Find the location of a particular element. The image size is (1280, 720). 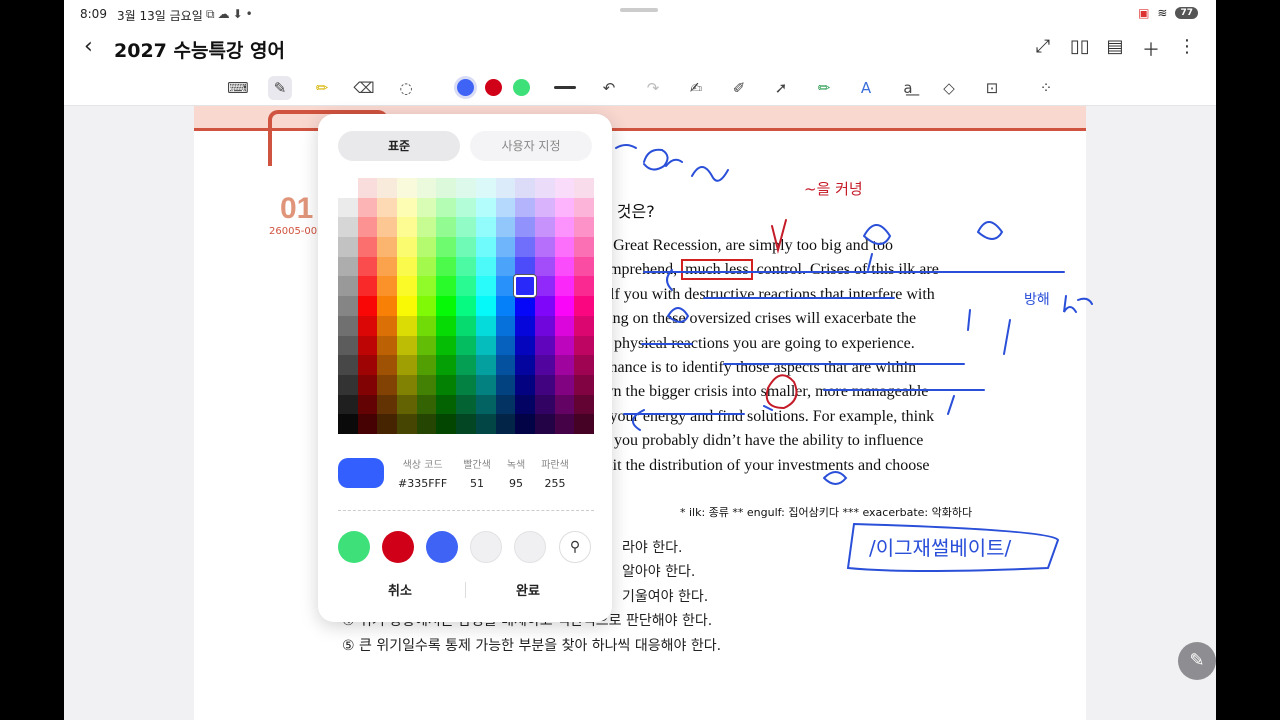

hex-value: 색상 코드 #335FFF is located at coordinates (422, 473).